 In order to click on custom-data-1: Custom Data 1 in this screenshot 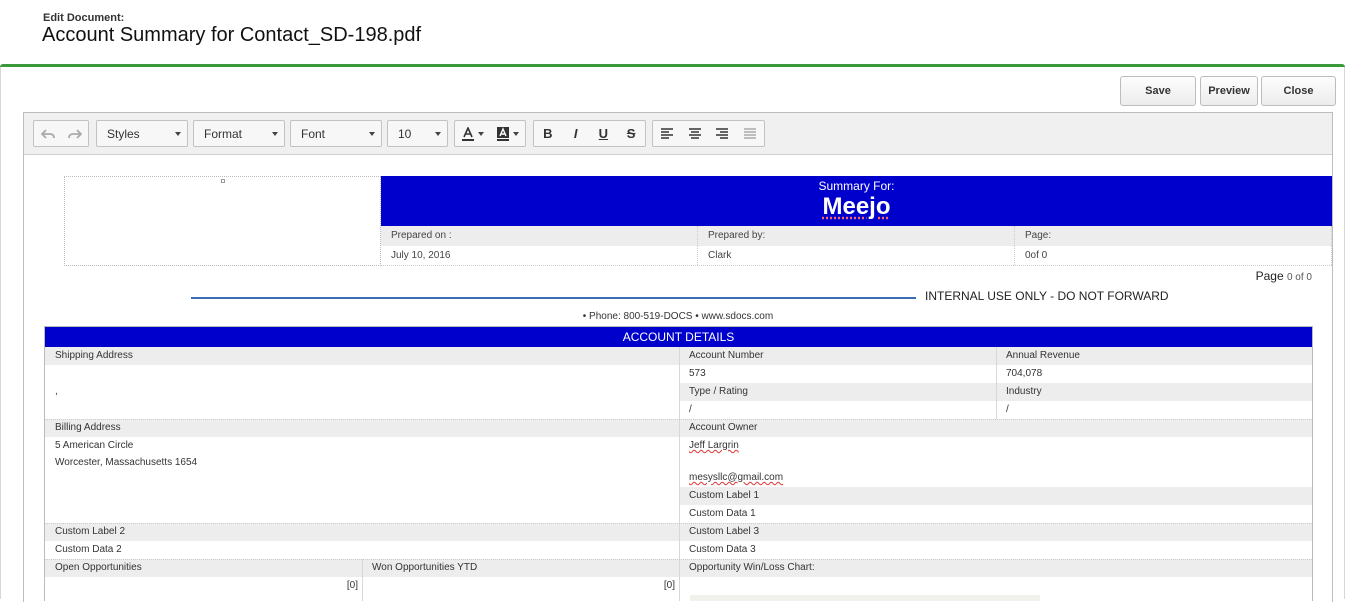, I will do `click(722, 513)`.